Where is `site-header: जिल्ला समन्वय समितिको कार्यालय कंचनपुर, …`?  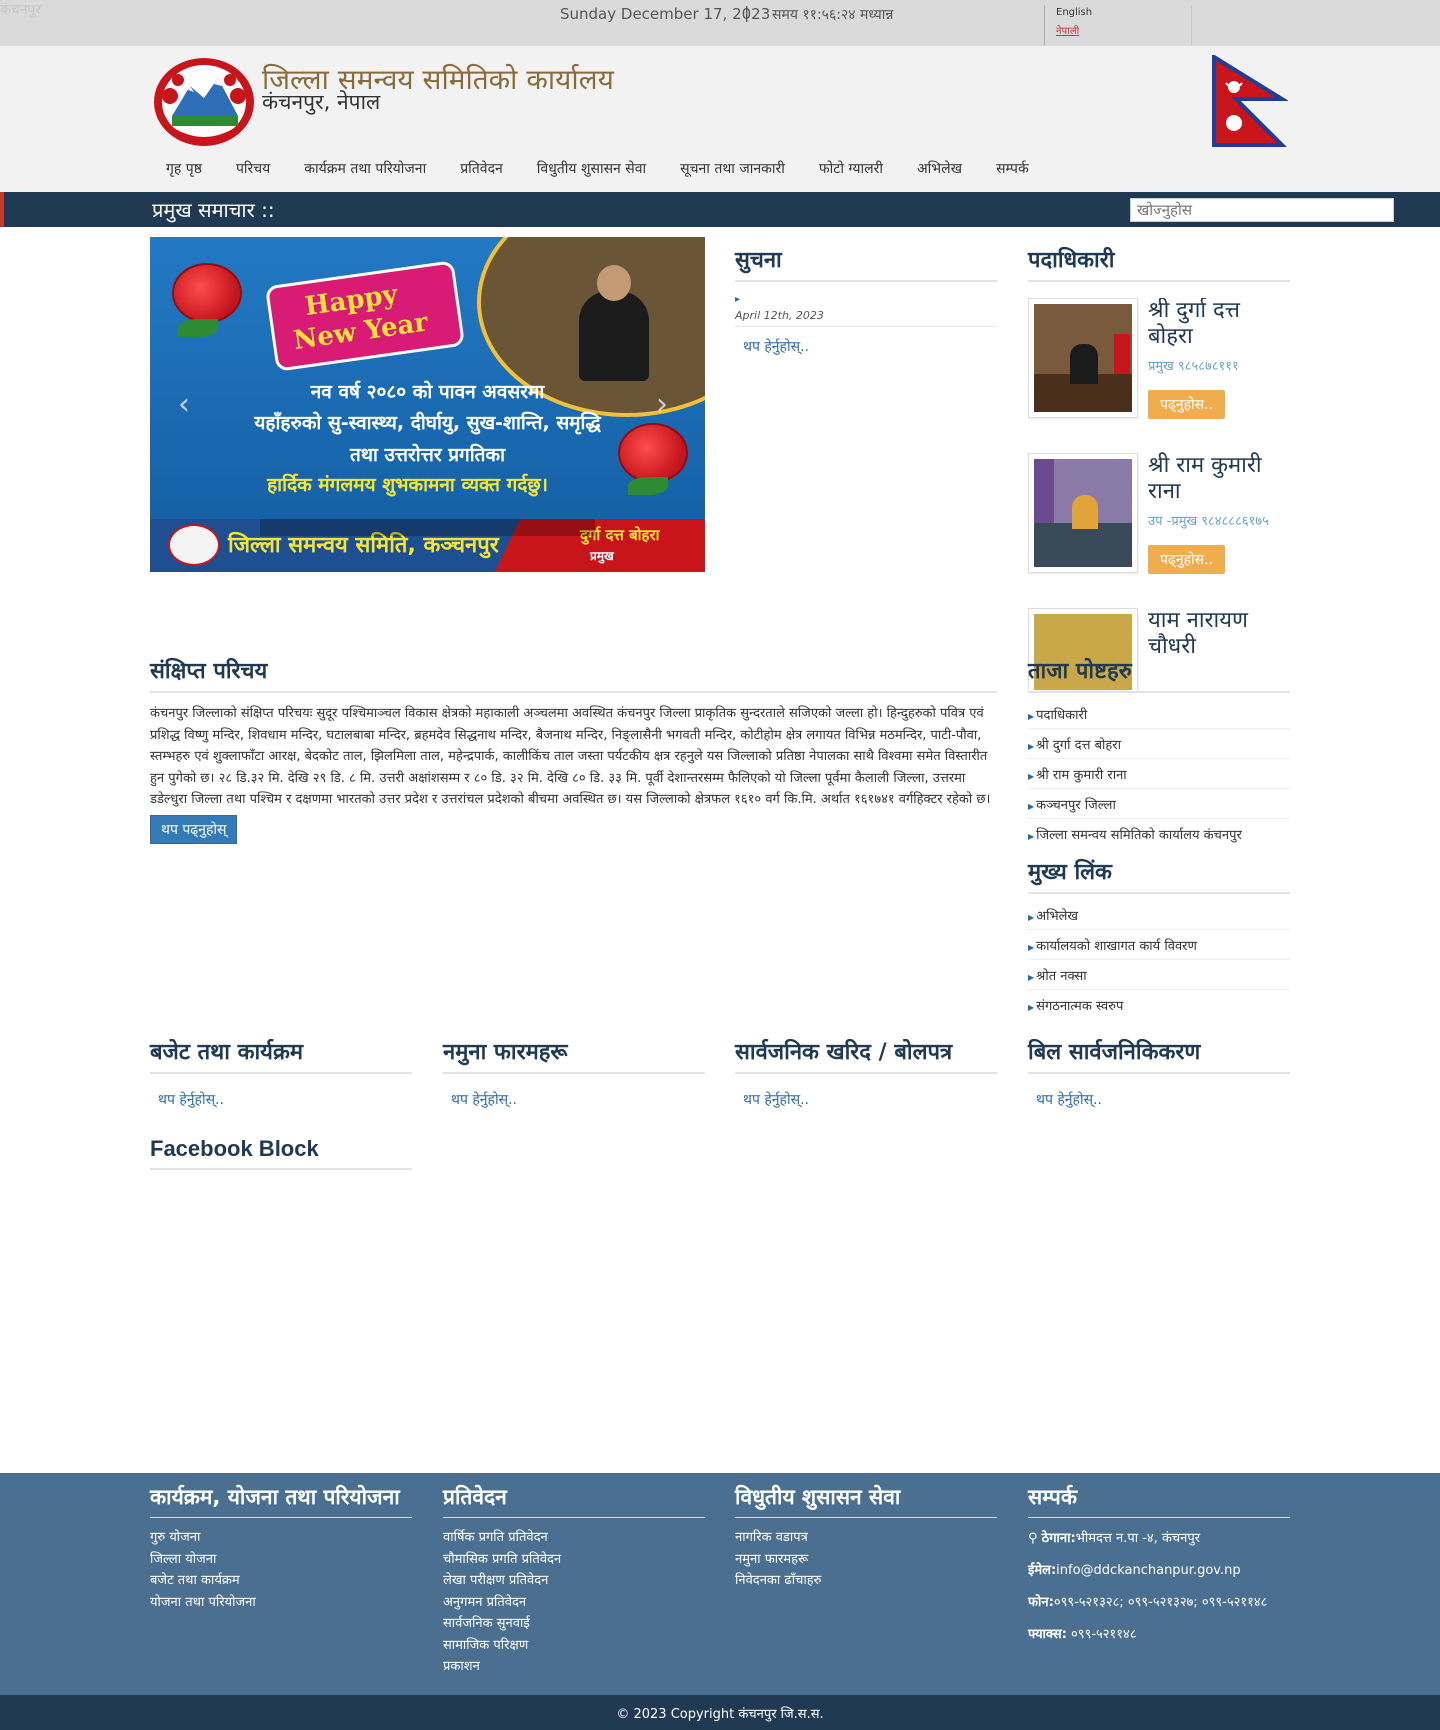
site-header: जिल्ला समन्वय समितिको कार्यालय कंचनपुर, … is located at coordinates (720, 119).